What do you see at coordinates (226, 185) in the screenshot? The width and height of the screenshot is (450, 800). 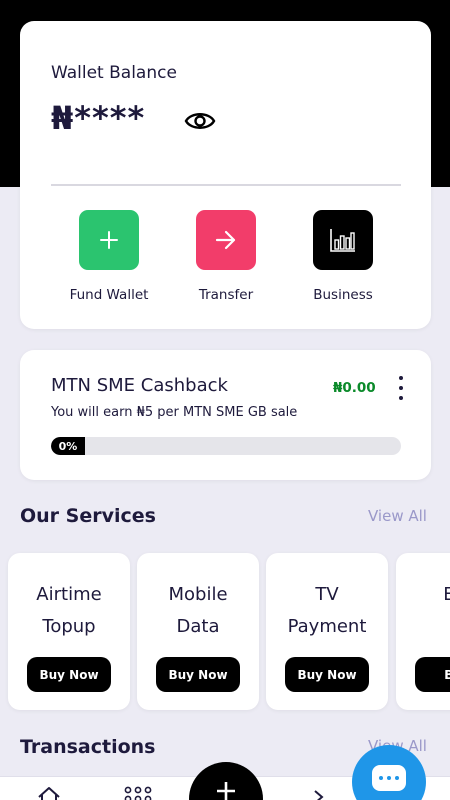 I see `divider` at bounding box center [226, 185].